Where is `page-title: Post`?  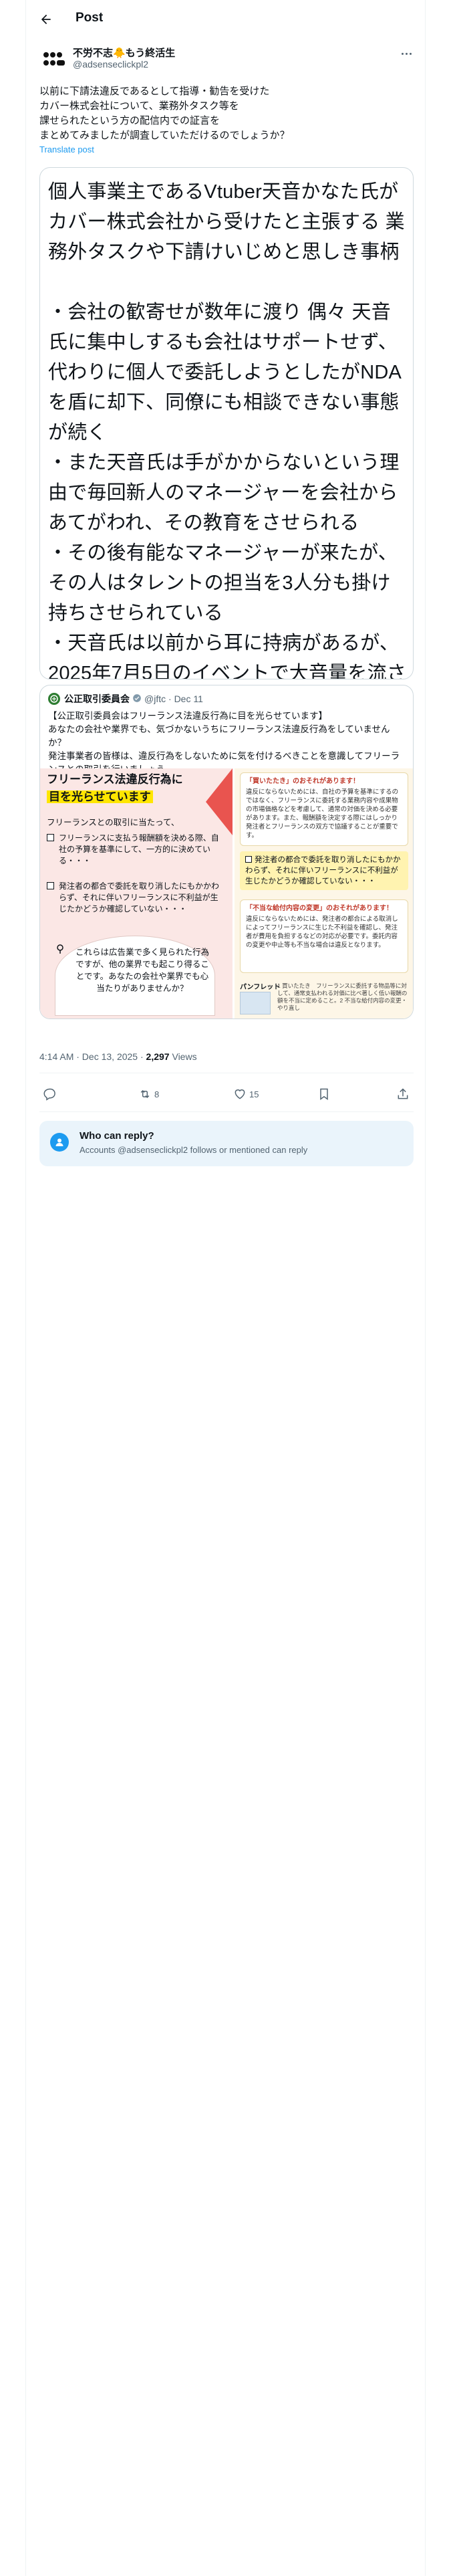 page-title: Post is located at coordinates (90, 18).